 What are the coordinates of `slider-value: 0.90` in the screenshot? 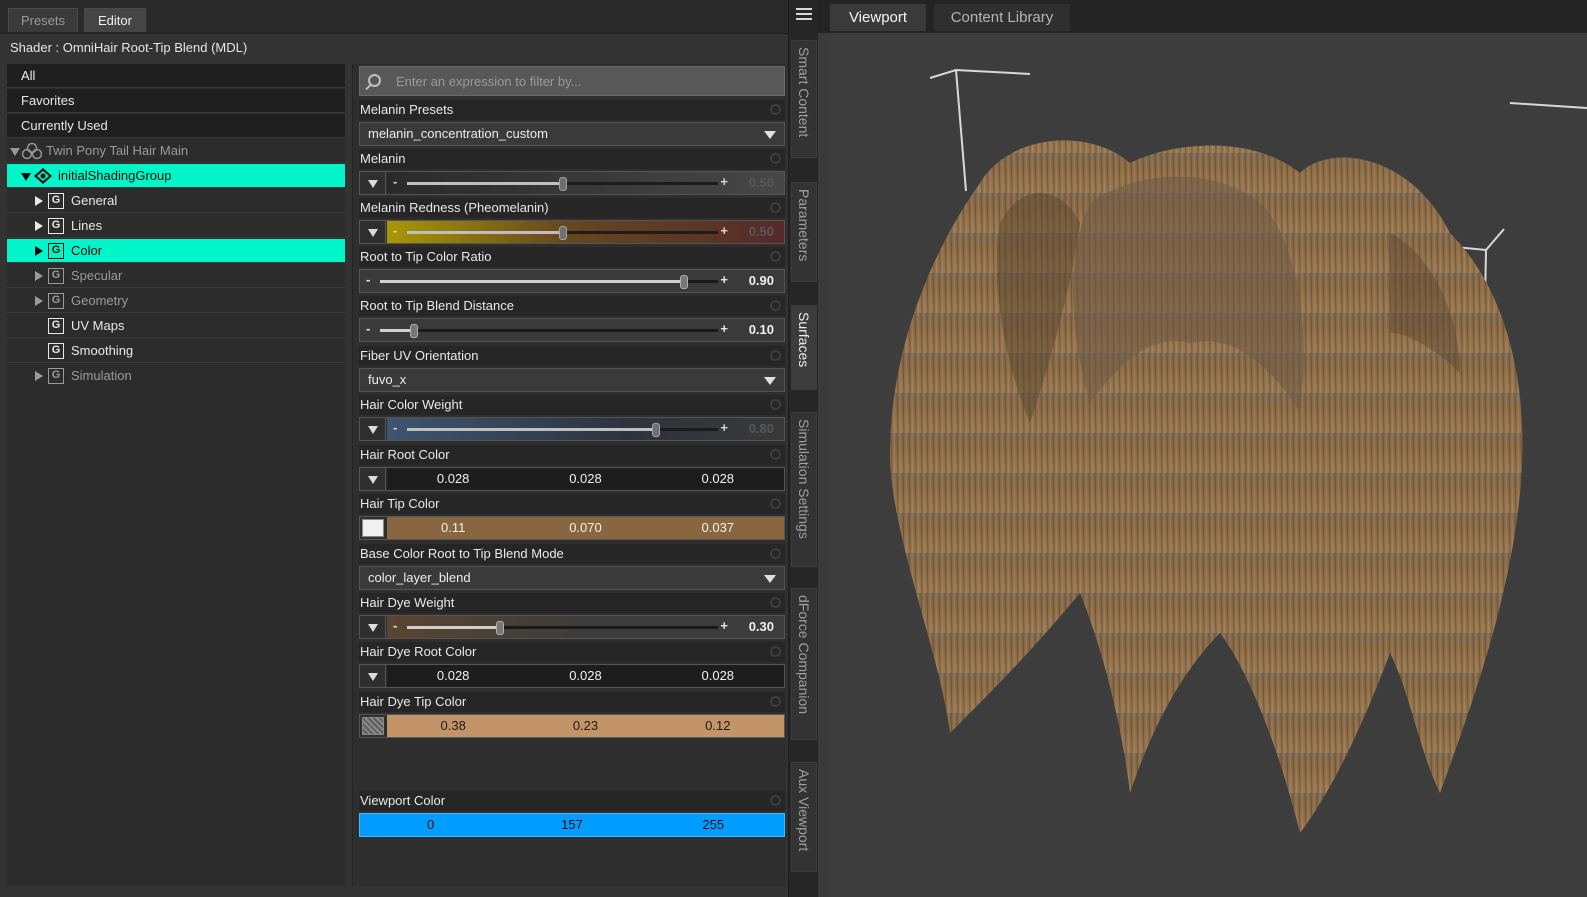 It's located at (761, 281).